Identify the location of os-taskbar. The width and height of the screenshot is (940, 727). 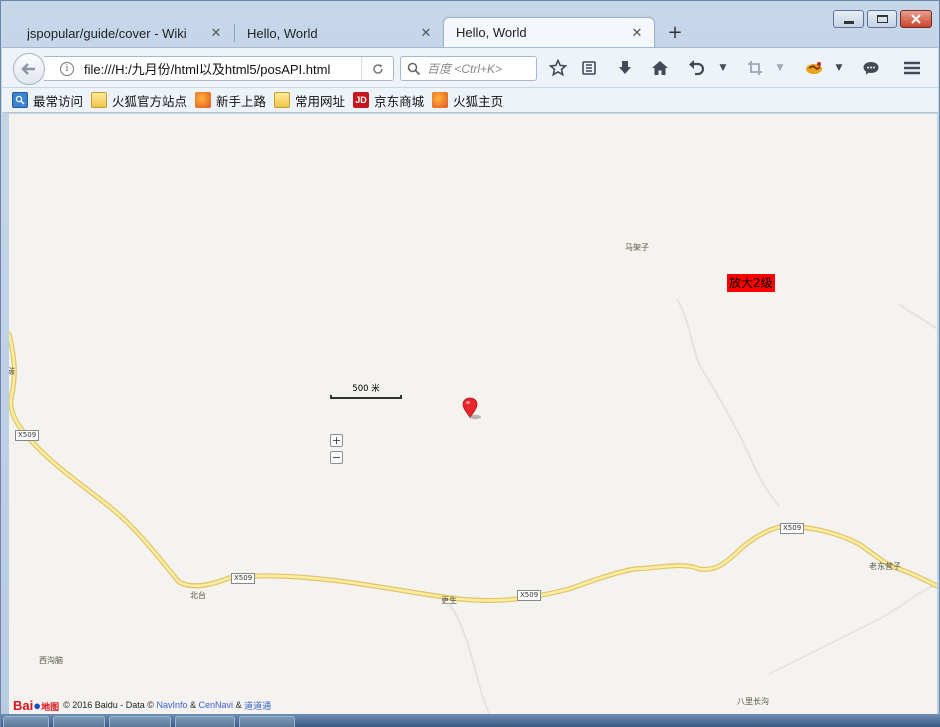
(470, 720).